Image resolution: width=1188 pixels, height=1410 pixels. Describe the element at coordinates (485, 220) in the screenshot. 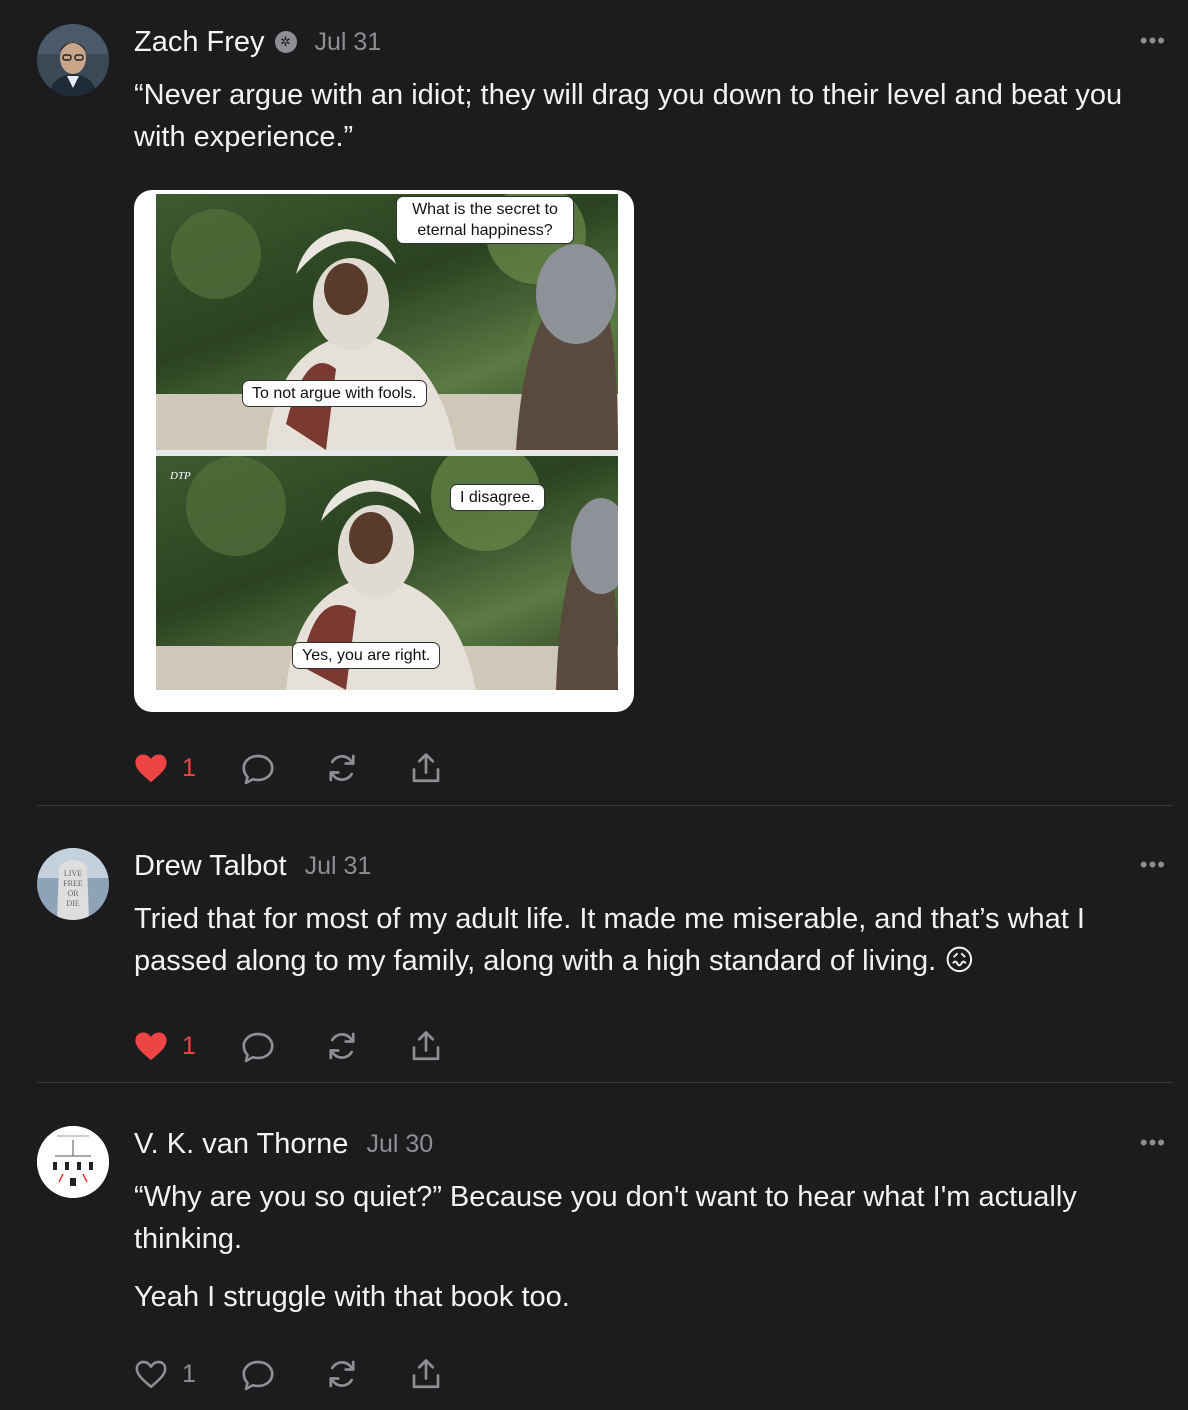

I see `speech-bubble: What is the secret to eternal happiness?` at that location.